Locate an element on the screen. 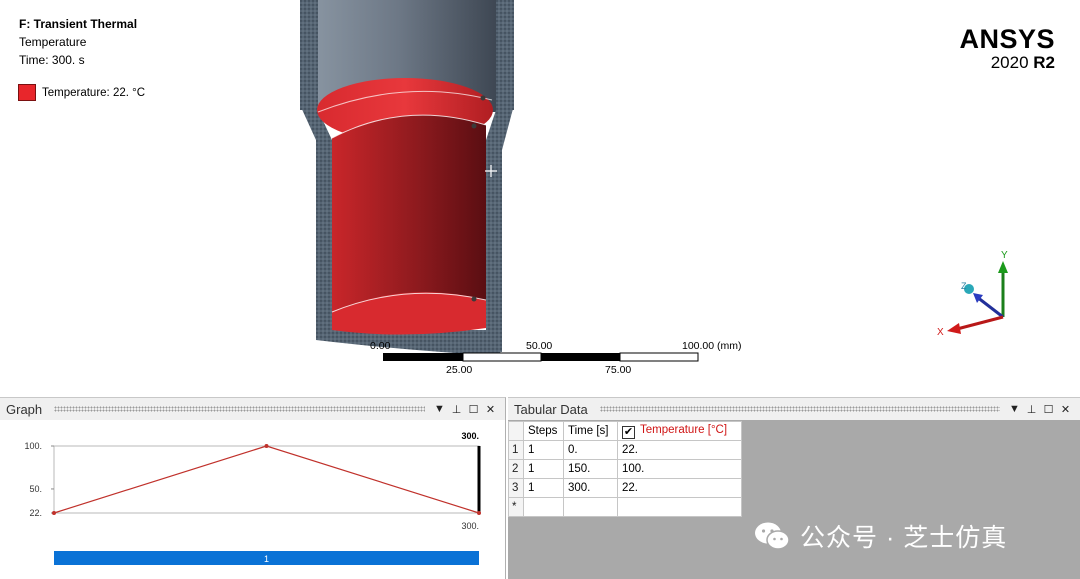 This screenshot has width=1080, height=579. scale-label-75: 75.00 is located at coordinates (618, 370).